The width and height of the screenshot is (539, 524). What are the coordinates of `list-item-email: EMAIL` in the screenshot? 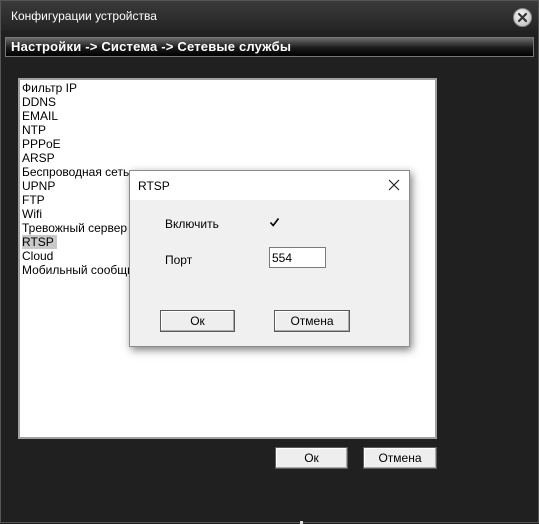 It's located at (40, 116).